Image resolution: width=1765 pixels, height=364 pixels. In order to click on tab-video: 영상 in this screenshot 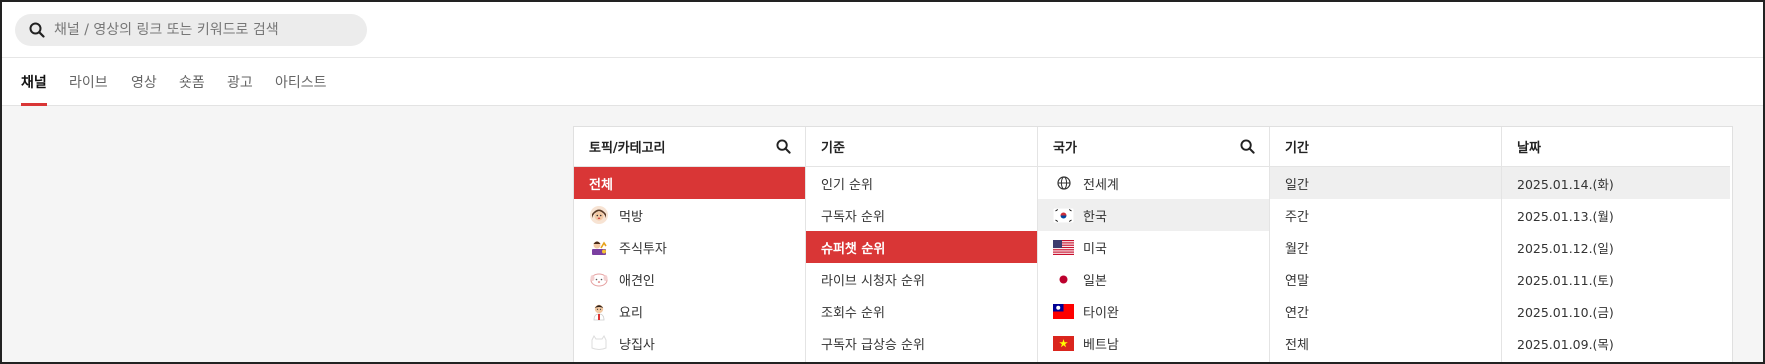, I will do `click(144, 89)`.